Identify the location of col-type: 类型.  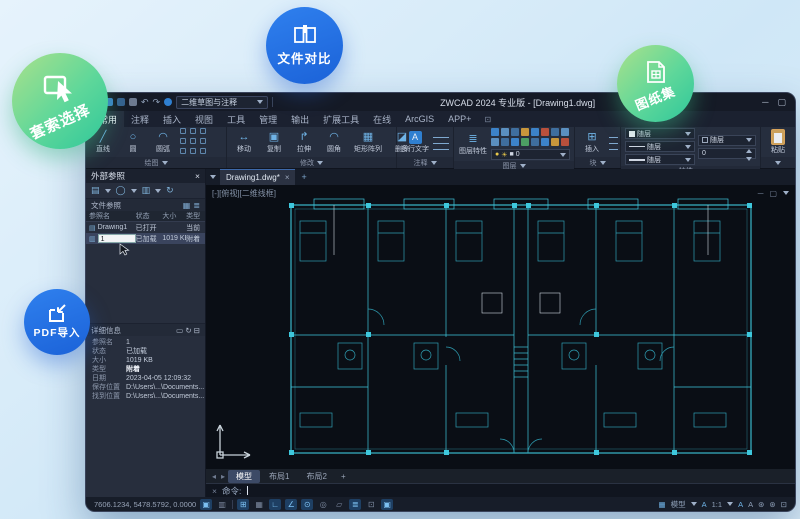
(195, 216).